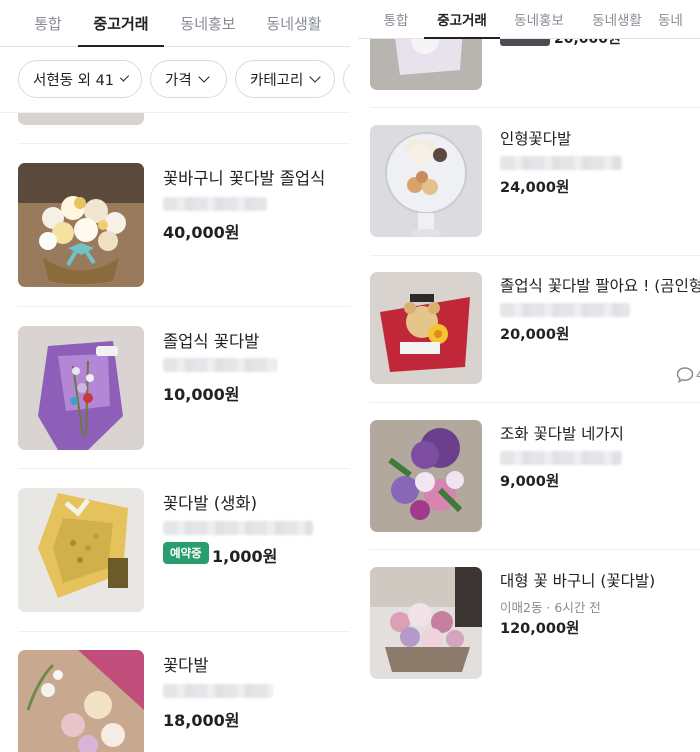 Image resolution: width=700 pixels, height=752 pixels. What do you see at coordinates (698, 374) in the screenshot?
I see `chat-count: 4` at bounding box center [698, 374].